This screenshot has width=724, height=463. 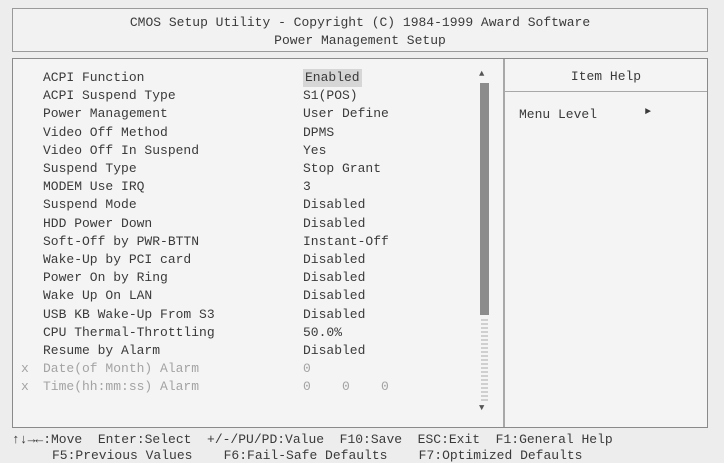 I want to click on menu-level-arrow-icon: ►, so click(x=648, y=112).